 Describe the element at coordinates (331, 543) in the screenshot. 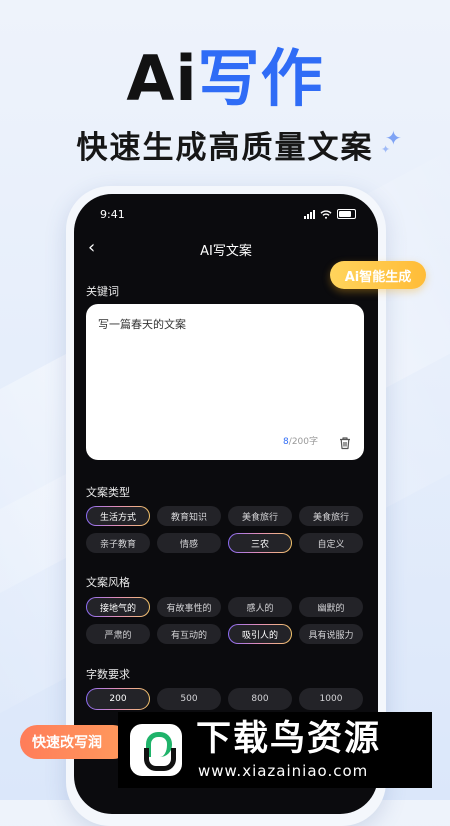

I see `chip-copy-type: 自定义` at that location.